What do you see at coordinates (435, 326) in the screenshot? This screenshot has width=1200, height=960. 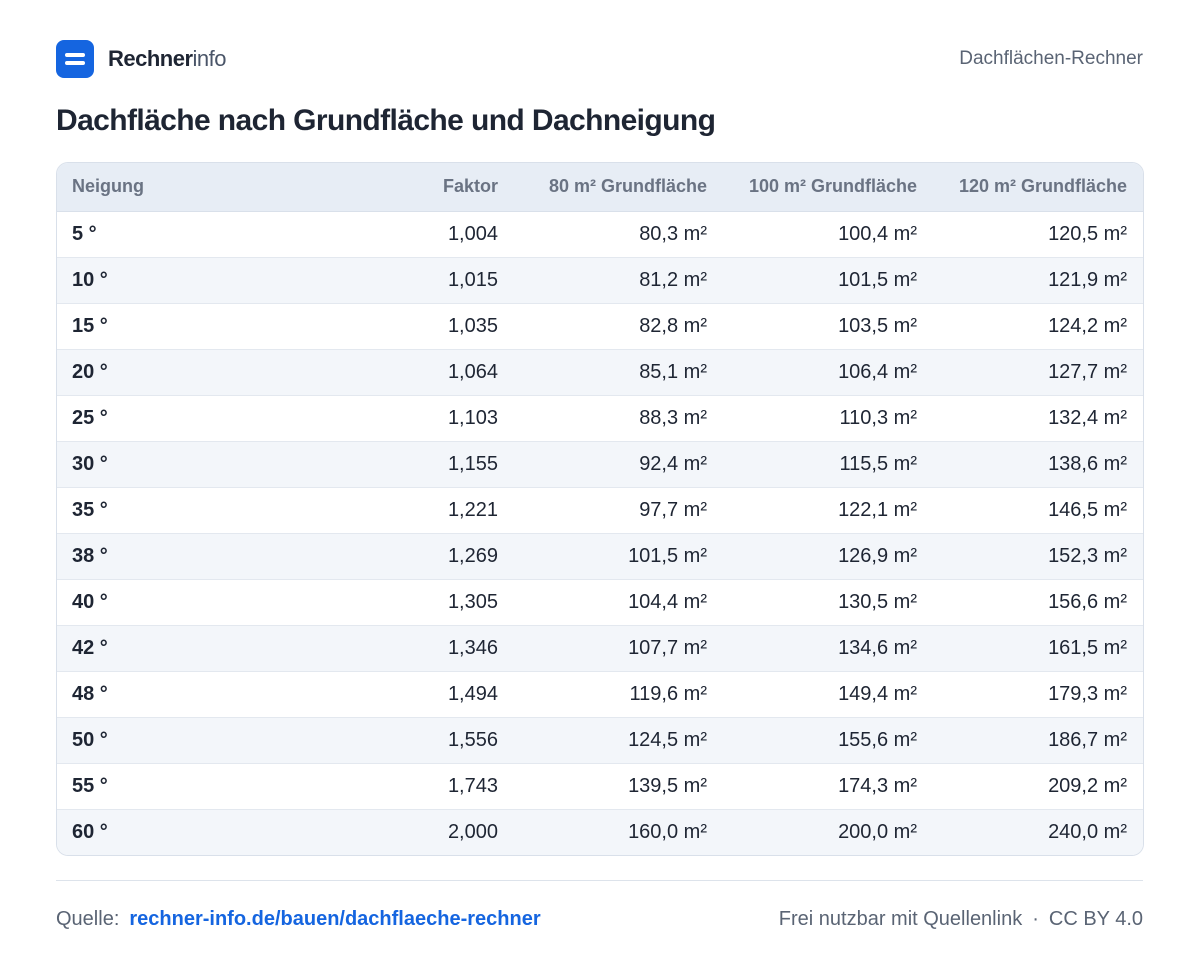 I see `faktor-cell: 1,035` at bounding box center [435, 326].